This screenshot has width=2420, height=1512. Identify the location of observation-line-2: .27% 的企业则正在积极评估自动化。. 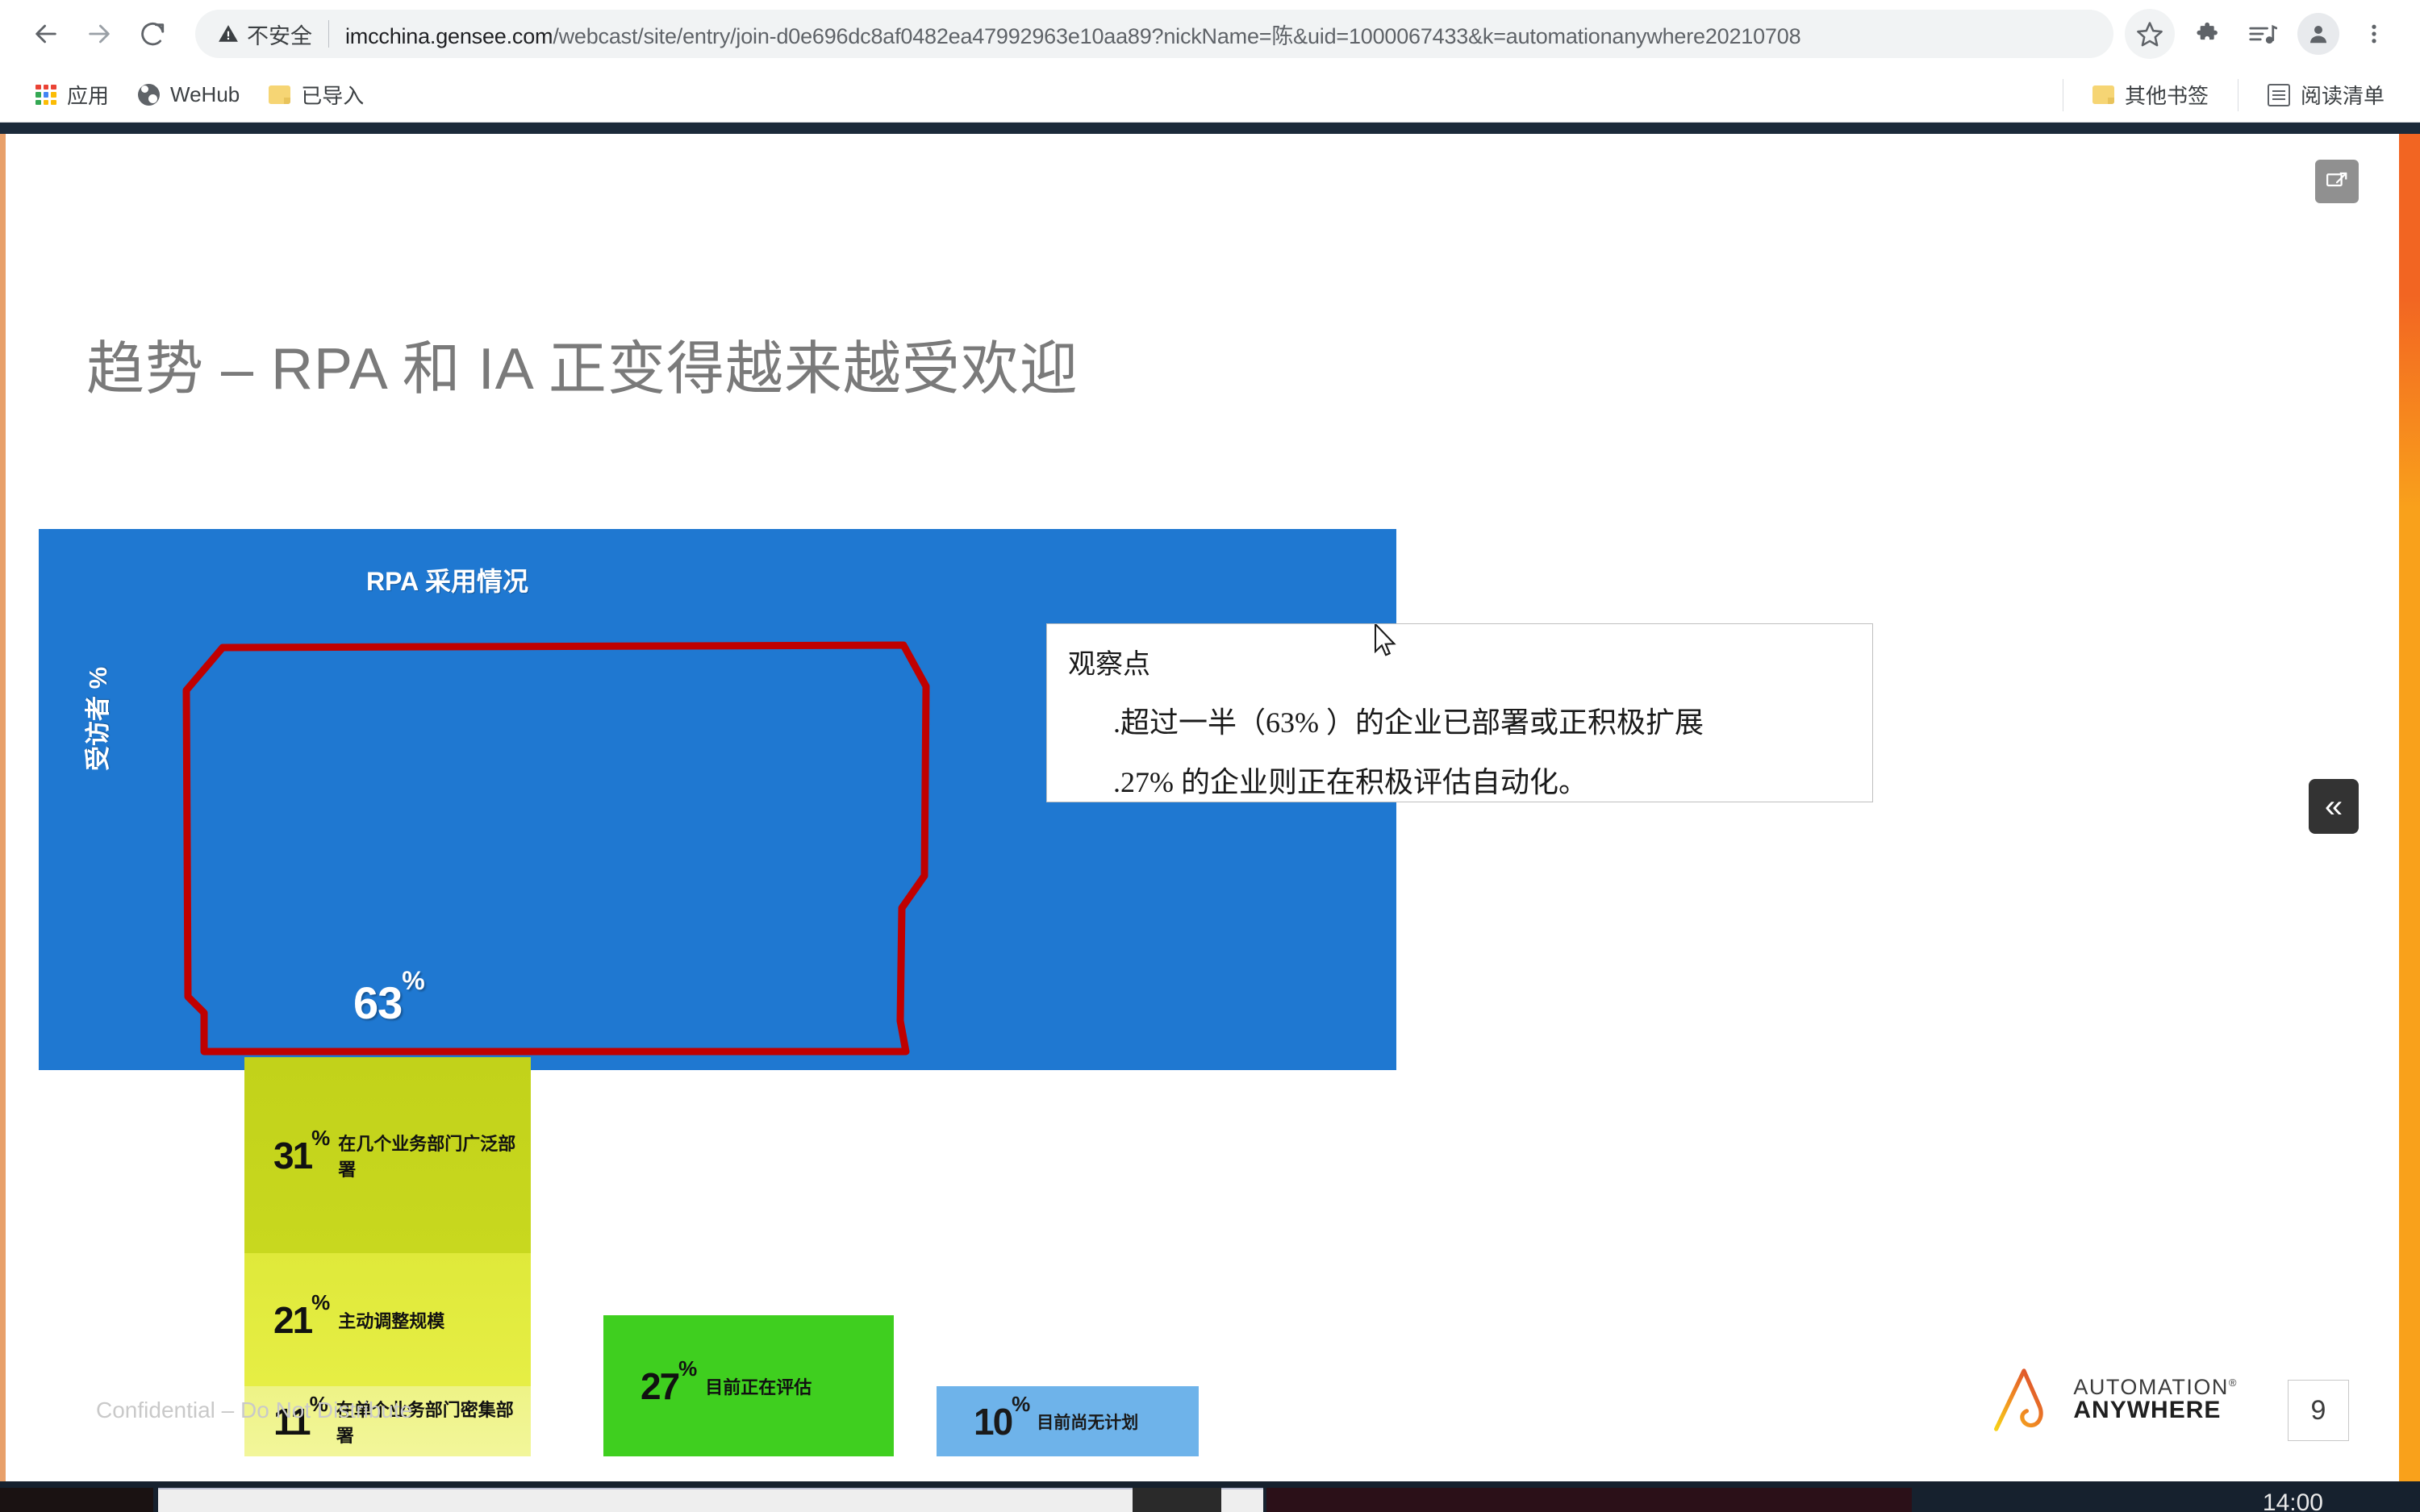
(1350, 782).